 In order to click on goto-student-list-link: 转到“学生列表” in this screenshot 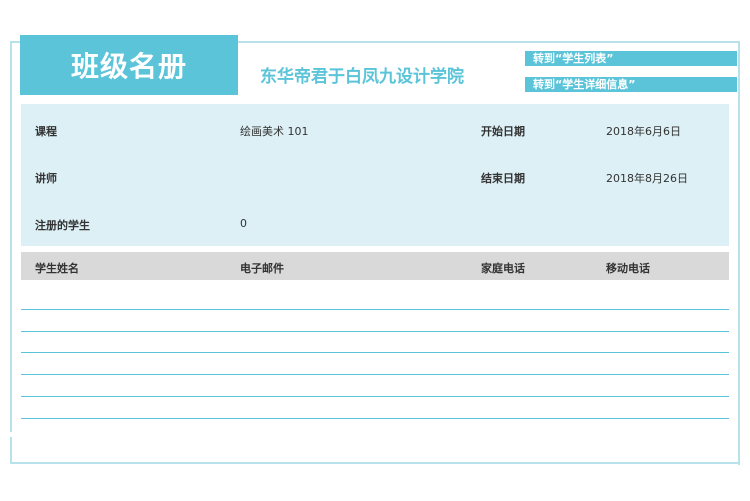, I will do `click(631, 58)`.